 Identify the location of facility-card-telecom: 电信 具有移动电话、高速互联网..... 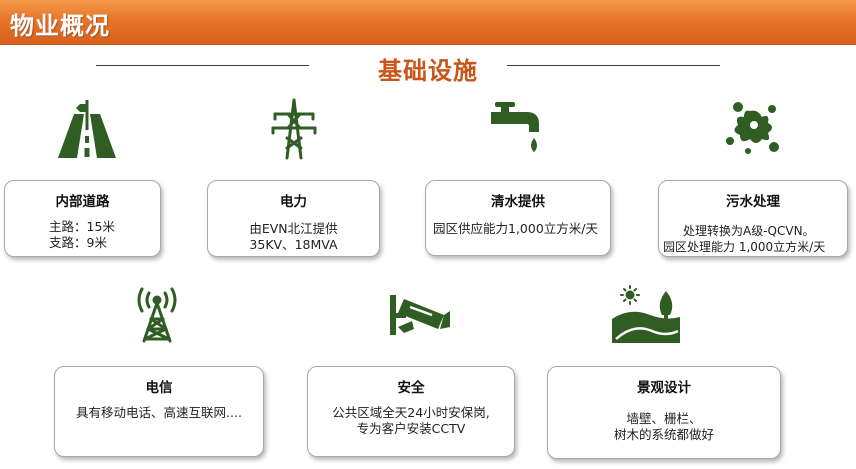
(159, 411).